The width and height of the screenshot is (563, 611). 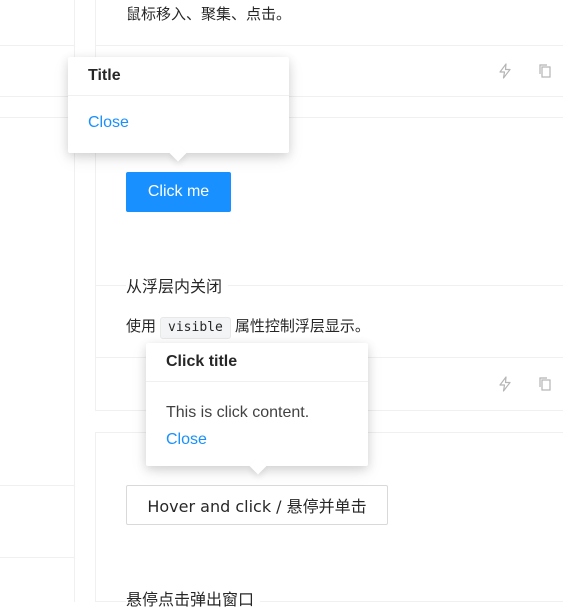 What do you see at coordinates (257, 505) in the screenshot?
I see `hover-and-click-button: Hover and click / 悬停并单击` at bounding box center [257, 505].